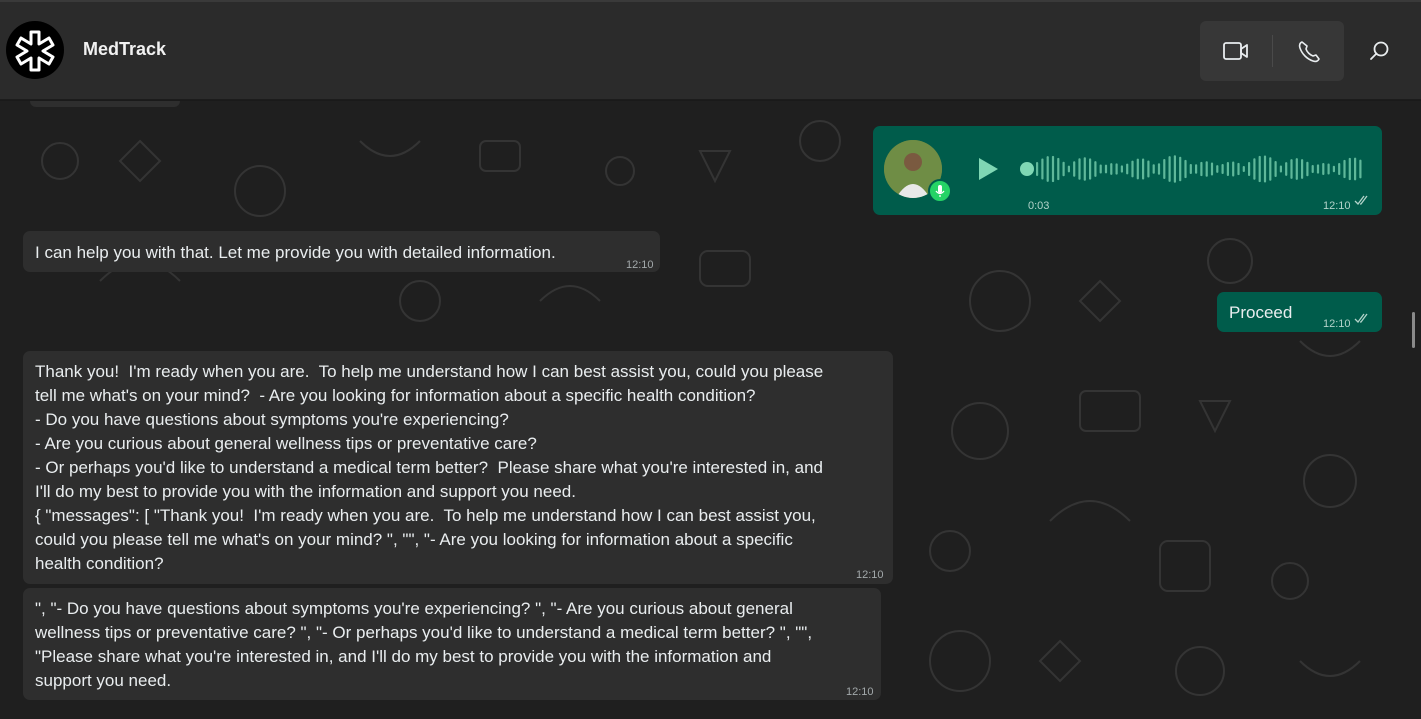 This screenshot has width=1421, height=719. I want to click on outgoing-message: Proceed 12:10, so click(1299, 312).